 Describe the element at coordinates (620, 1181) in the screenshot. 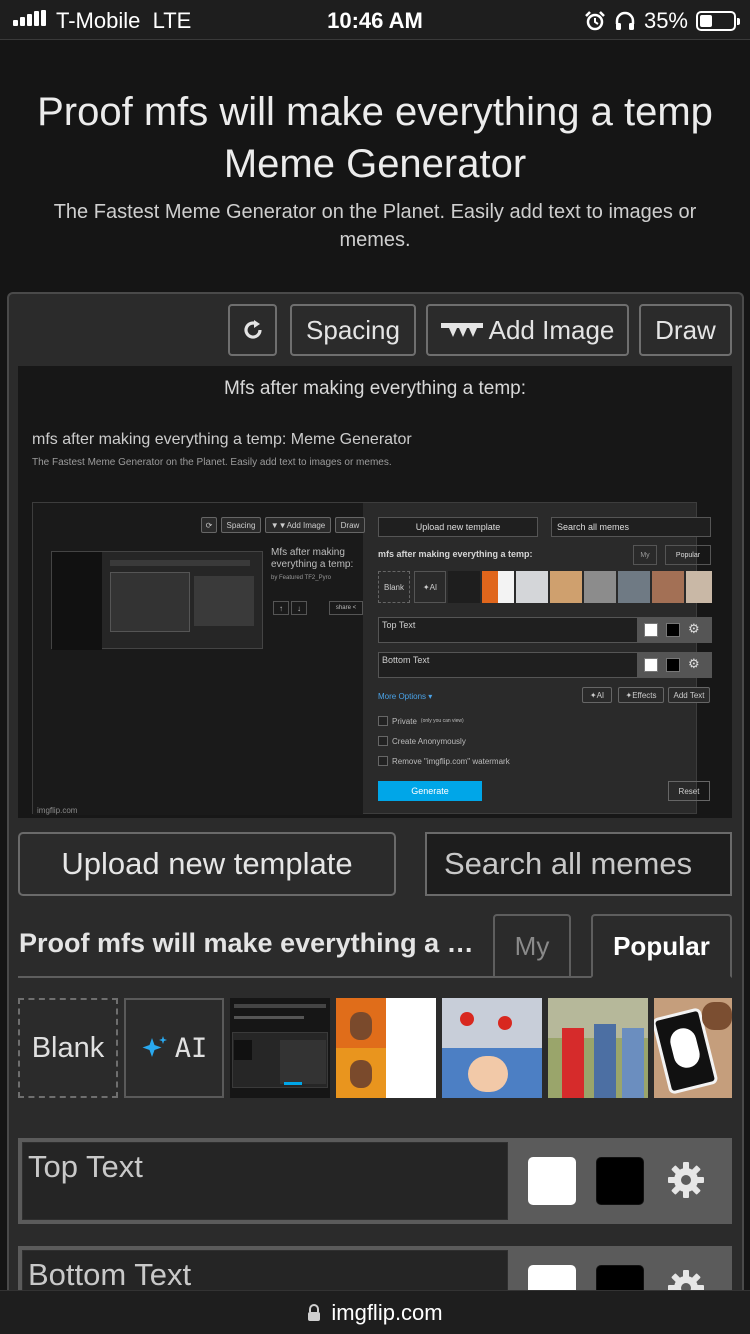

I see `top-outline-color-swatch` at that location.